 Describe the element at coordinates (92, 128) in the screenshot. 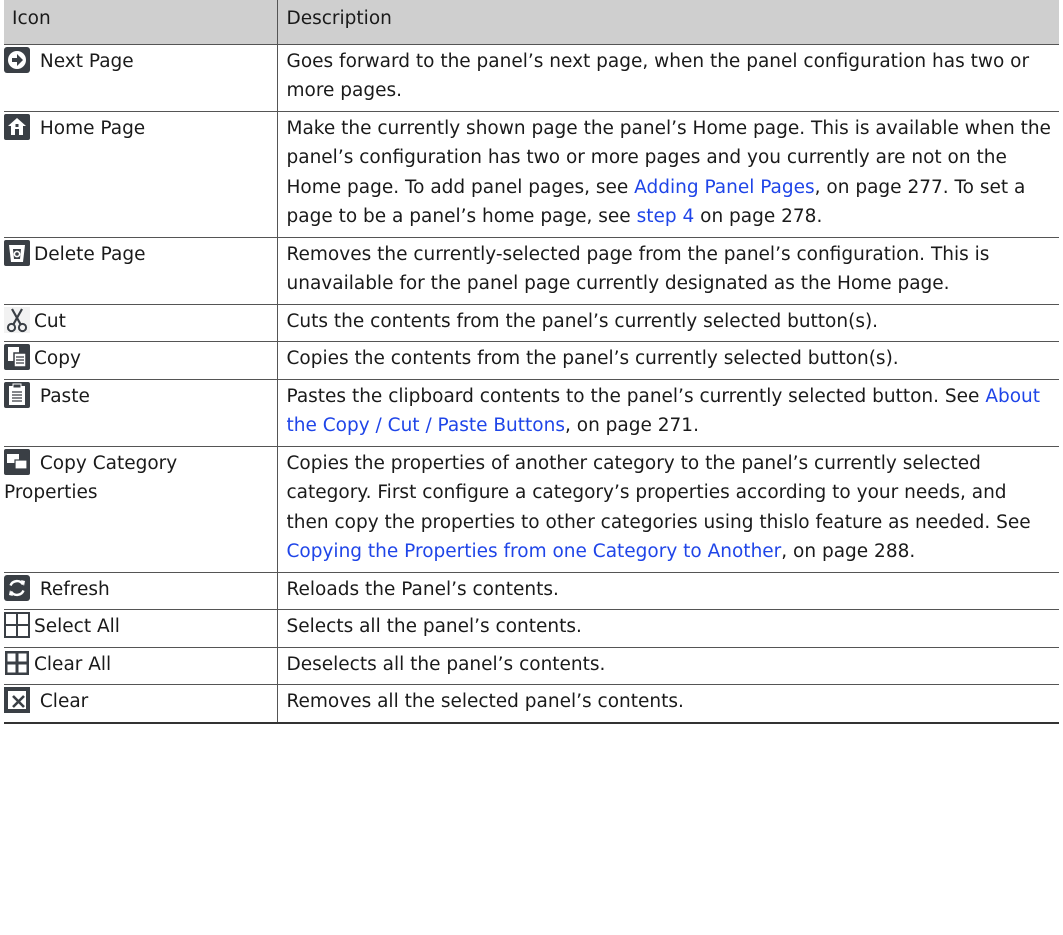

I see `icon-label: Home Page` at that location.